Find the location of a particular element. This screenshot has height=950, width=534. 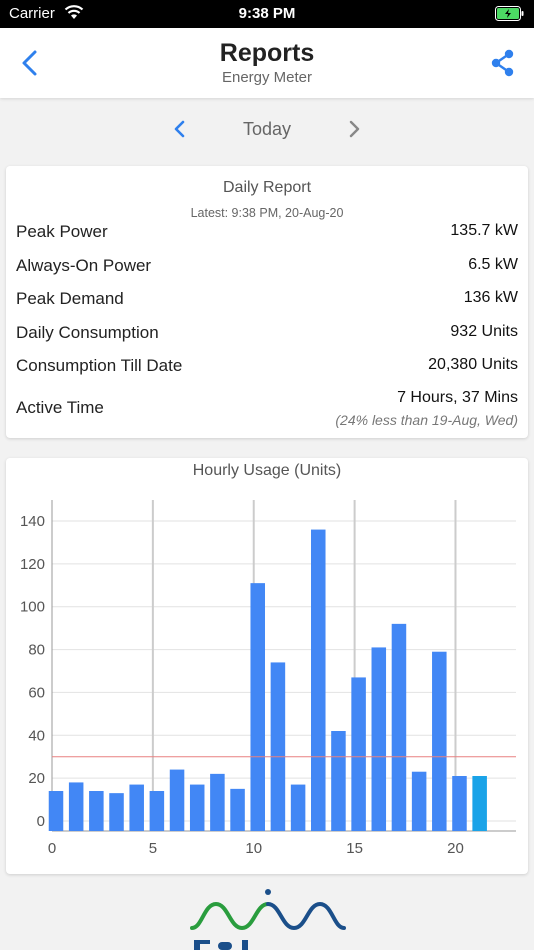

y-tick-label: 0 is located at coordinates (41, 821).